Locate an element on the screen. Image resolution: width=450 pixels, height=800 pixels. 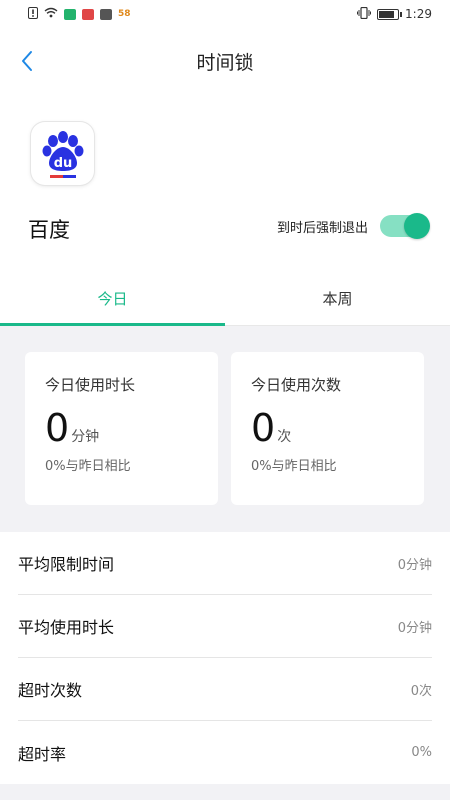
stat-value: 0次 is located at coordinates (421, 691).